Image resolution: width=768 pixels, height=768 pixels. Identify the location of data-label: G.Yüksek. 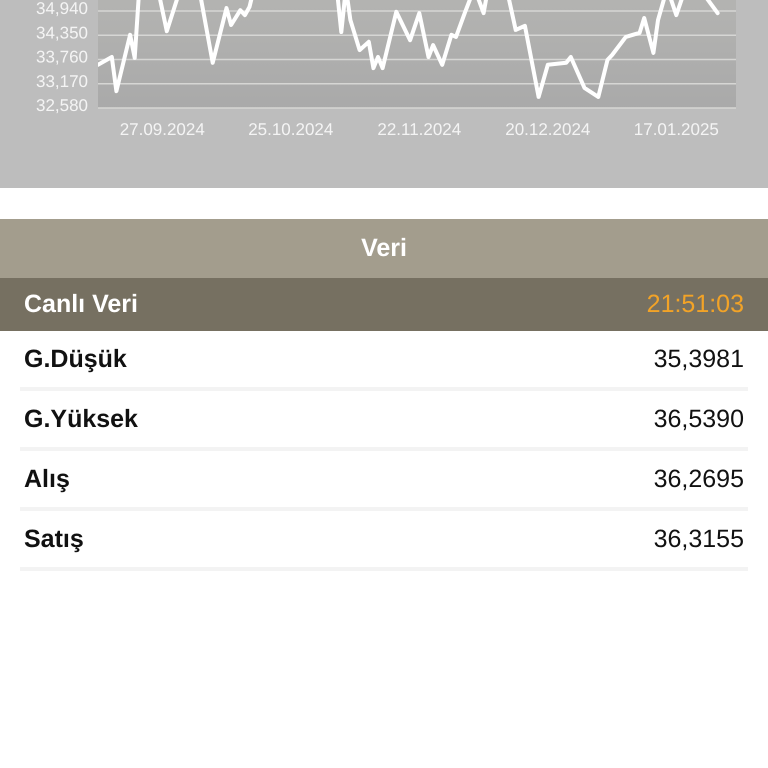
(81, 419).